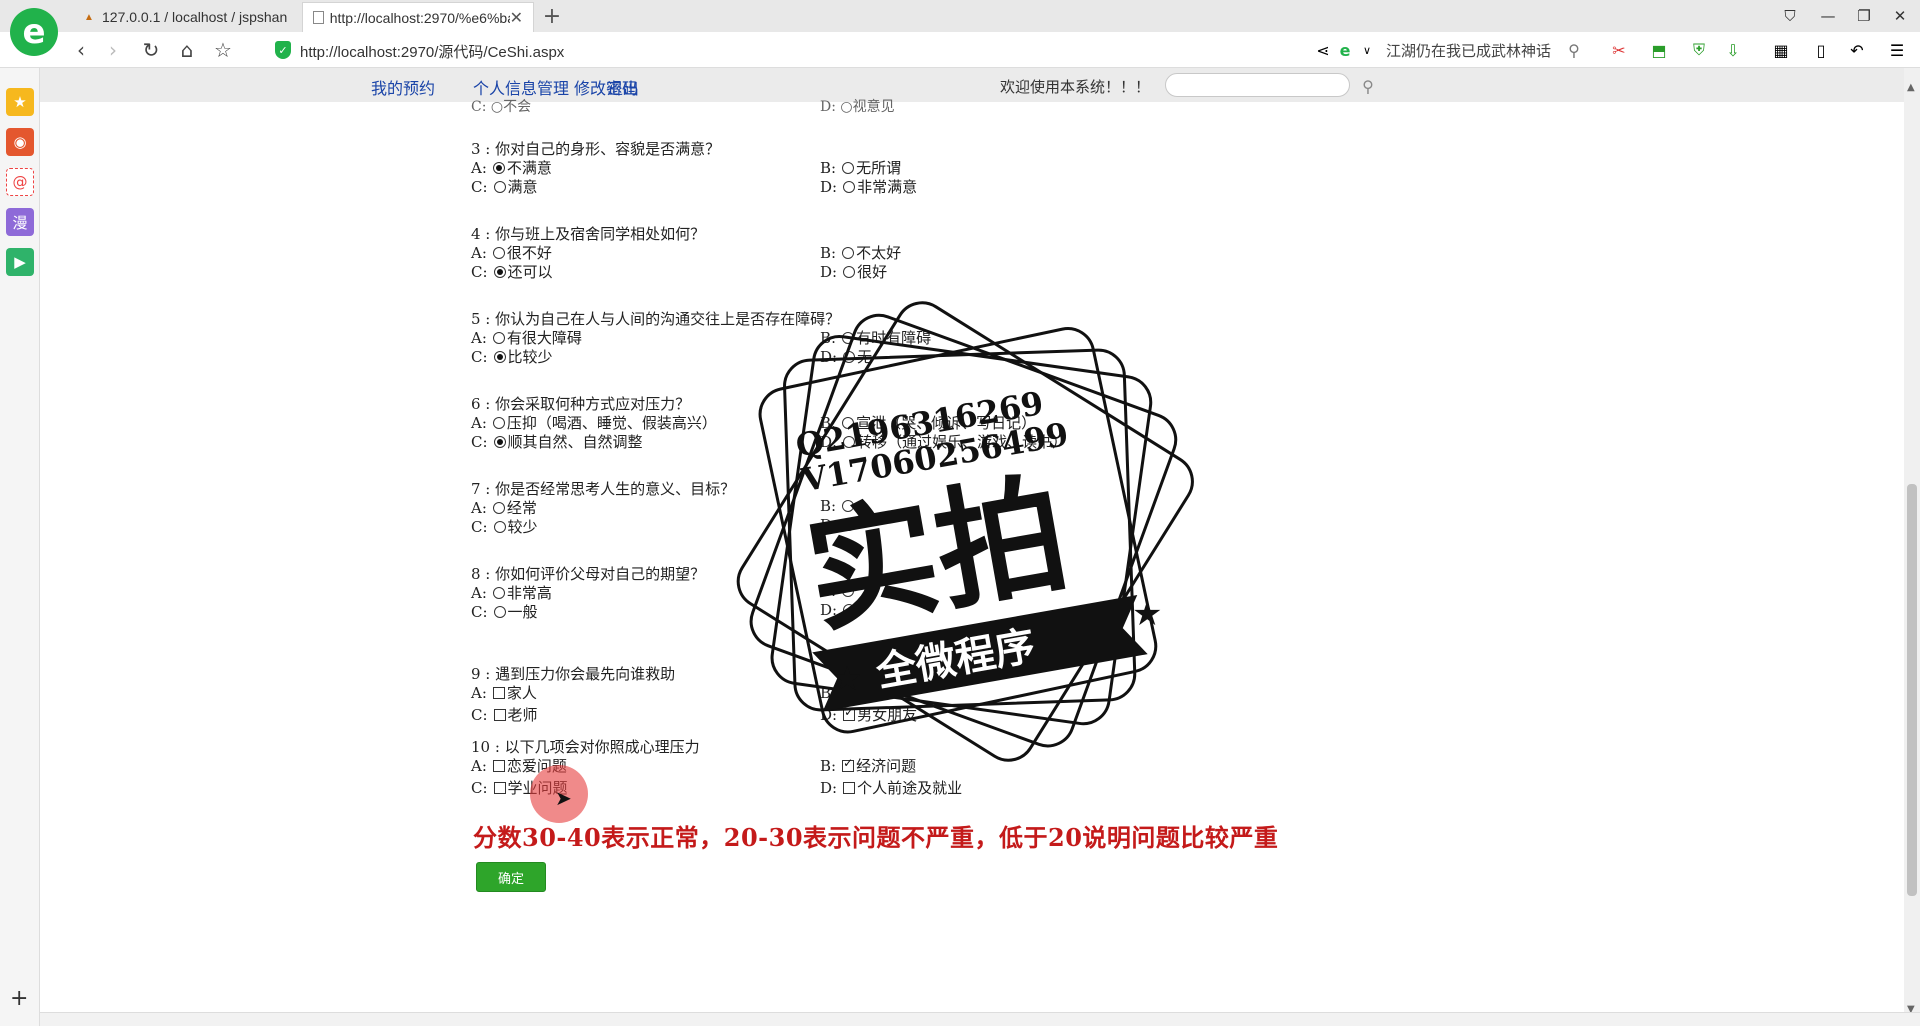 The width and height of the screenshot is (1920, 1026). I want to click on option-label: 还可以, so click(530, 272).